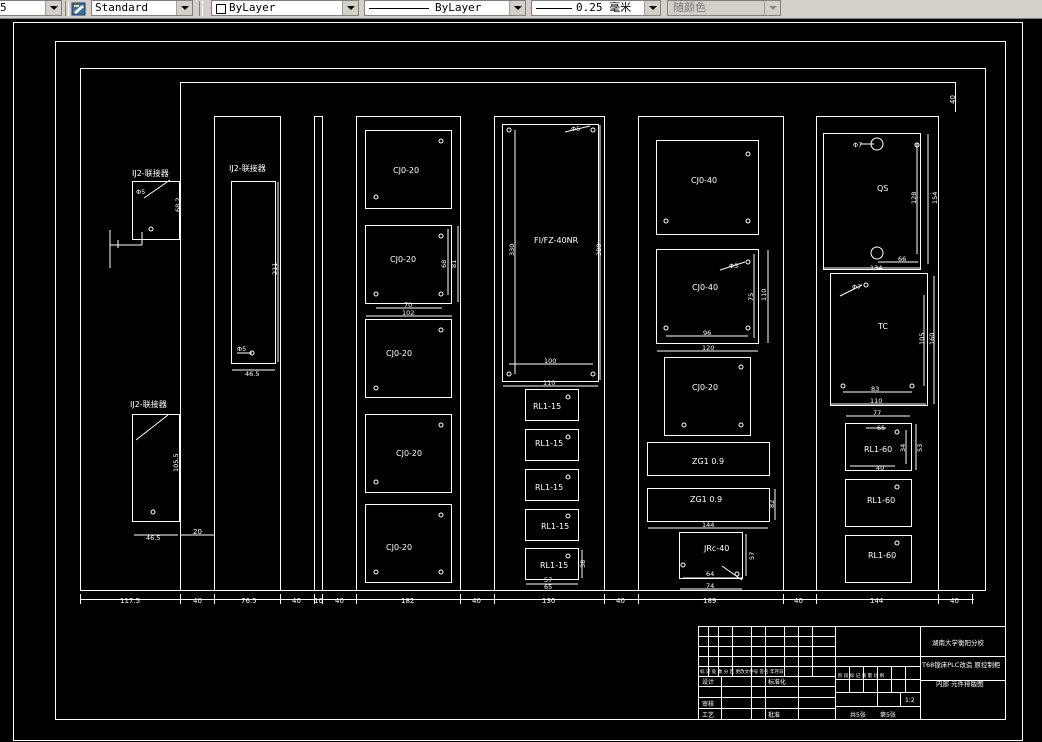 The image size is (1042, 742). Describe the element at coordinates (958, 642) in the screenshot. I see `school-name: 湖南大学衡阳分校` at that location.